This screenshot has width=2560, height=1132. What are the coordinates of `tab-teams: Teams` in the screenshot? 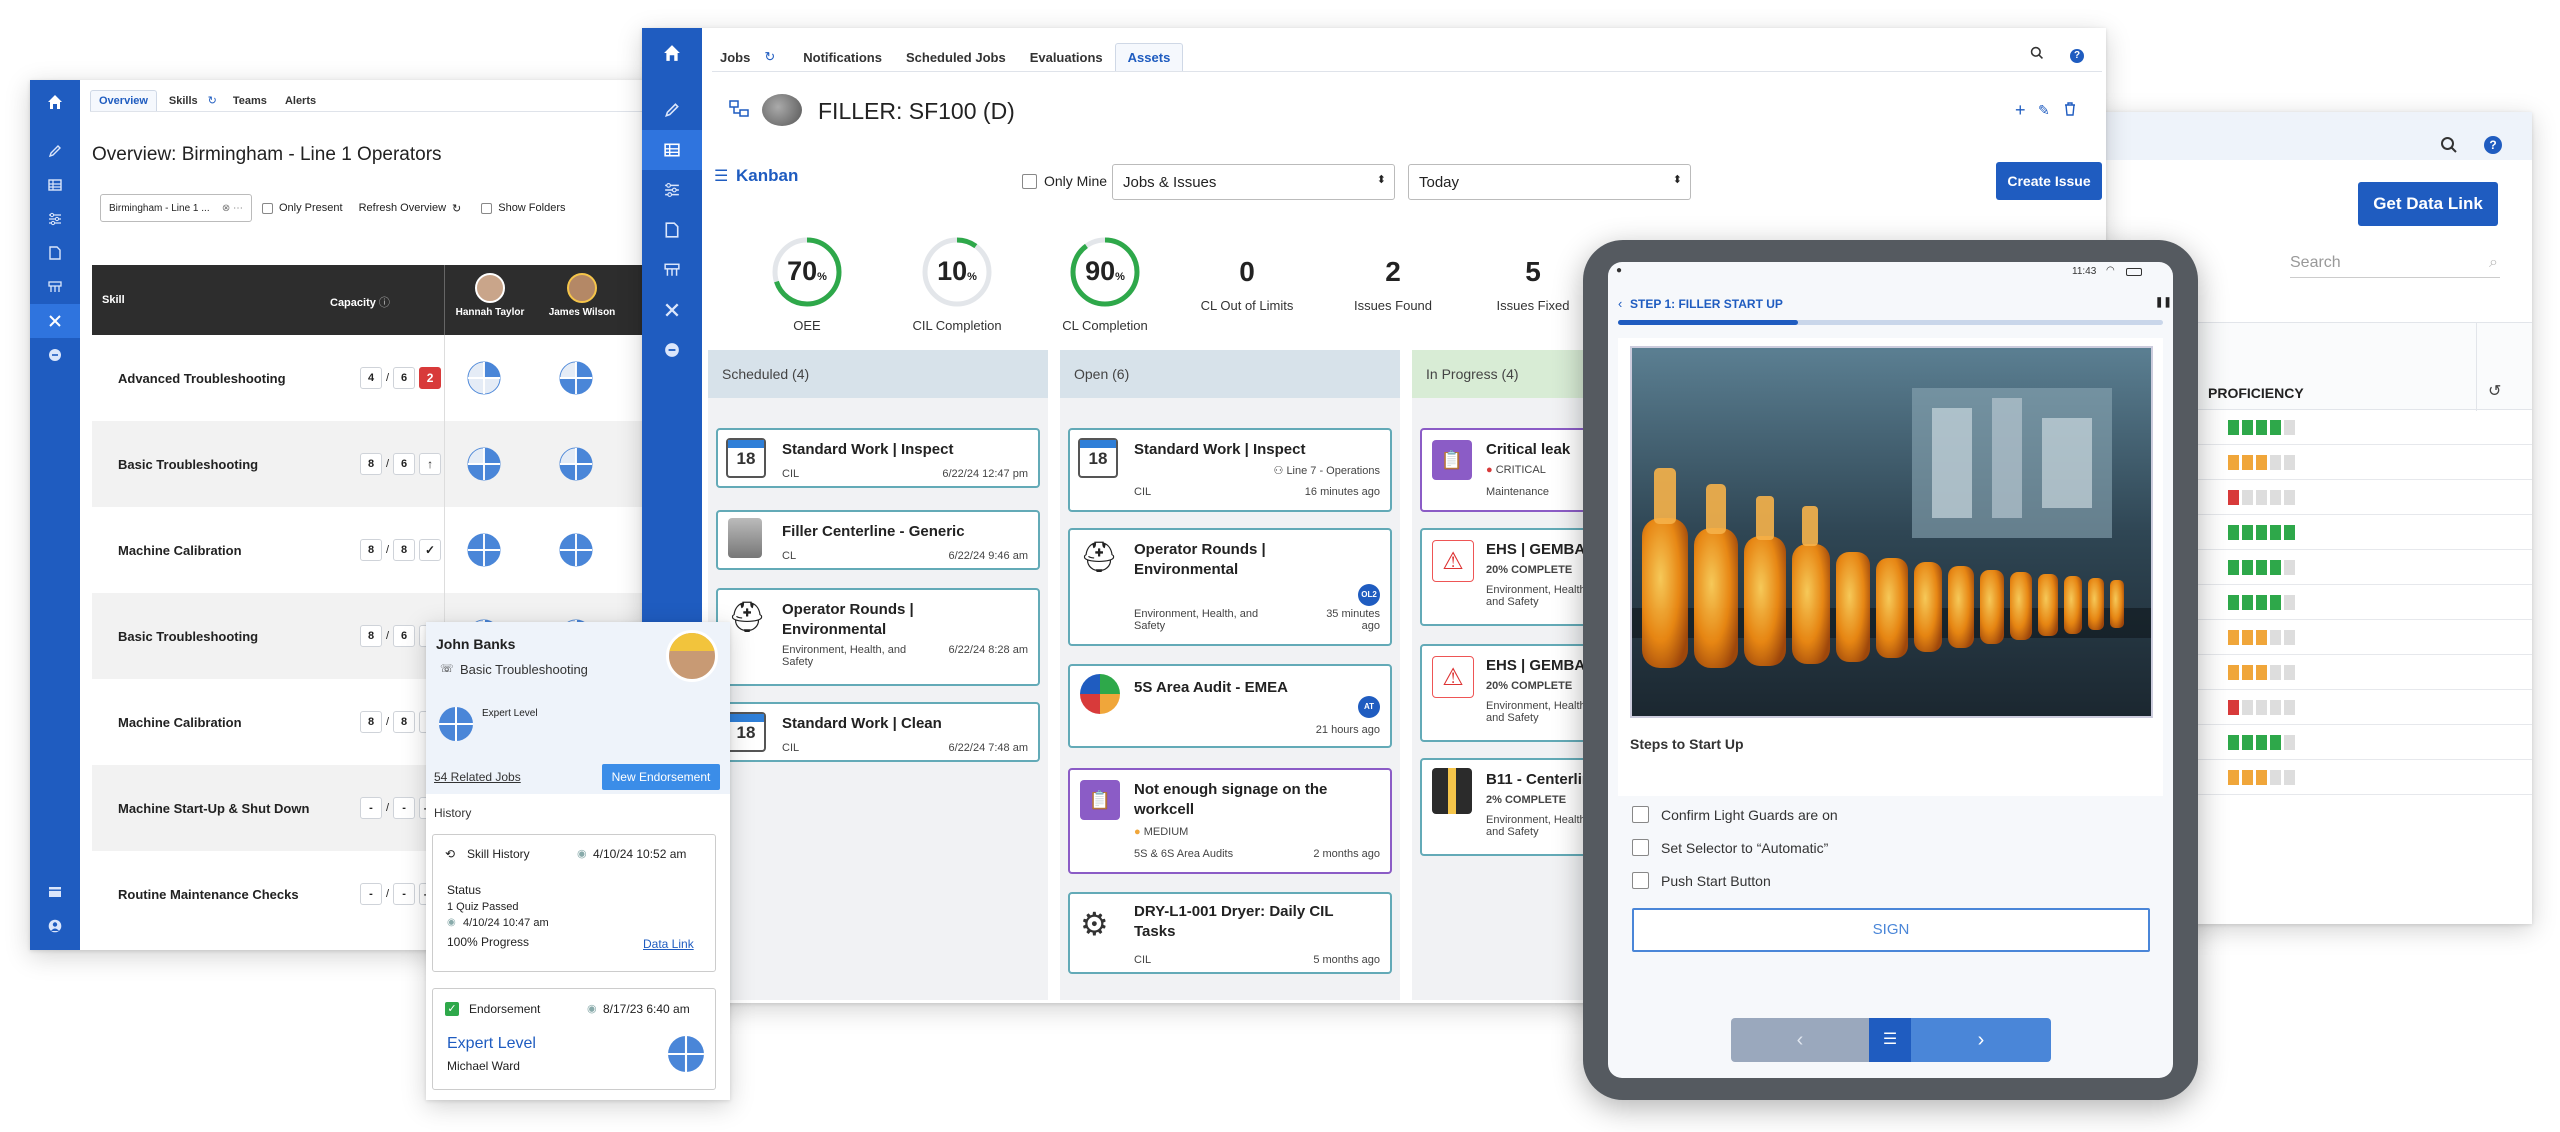 It's located at (248, 101).